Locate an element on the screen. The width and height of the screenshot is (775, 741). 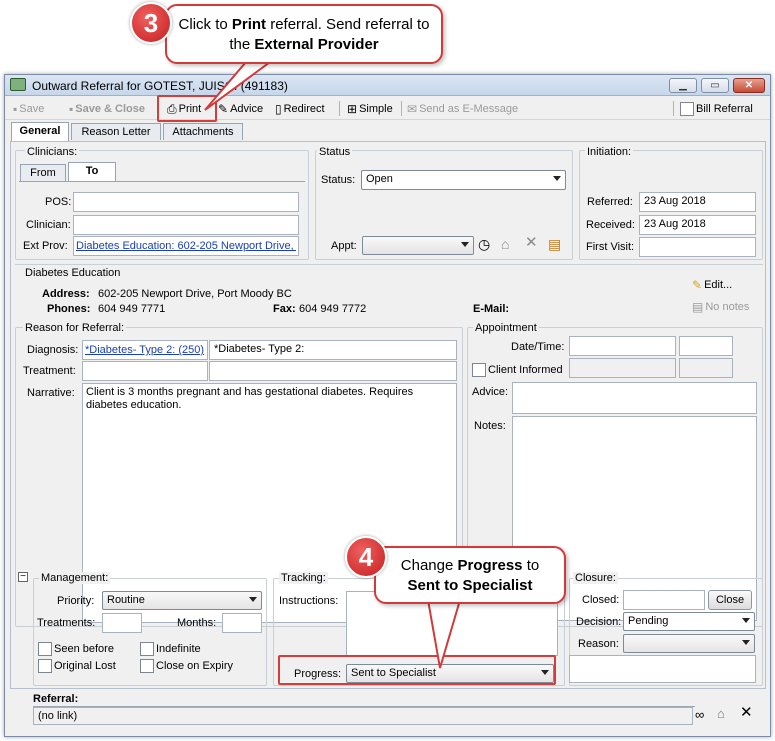
callout3-pointer is located at coordinates (239, 86).